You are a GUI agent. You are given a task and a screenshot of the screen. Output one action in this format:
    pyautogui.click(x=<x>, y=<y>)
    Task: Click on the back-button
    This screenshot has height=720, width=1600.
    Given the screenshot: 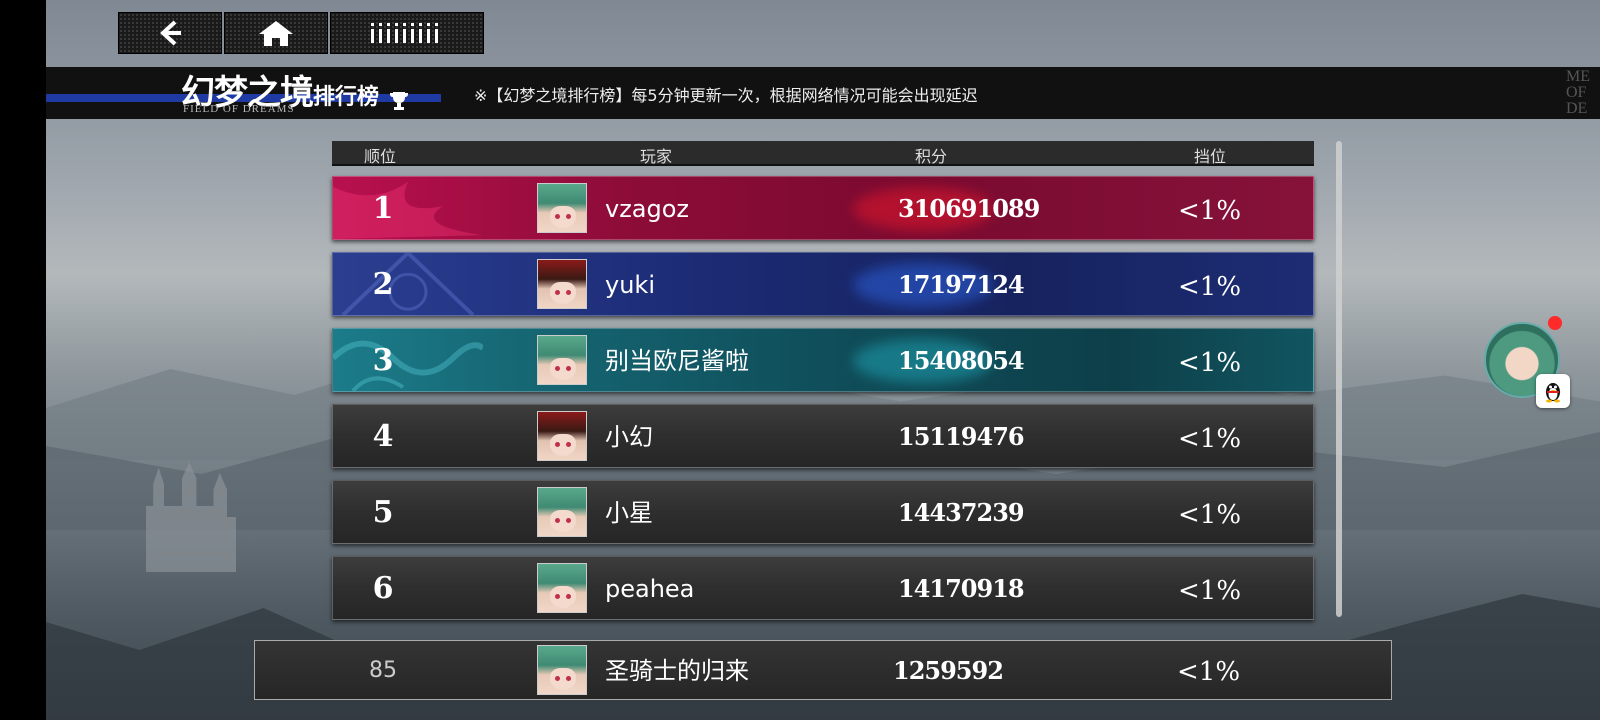 What is the action you would take?
    pyautogui.click(x=170, y=33)
    